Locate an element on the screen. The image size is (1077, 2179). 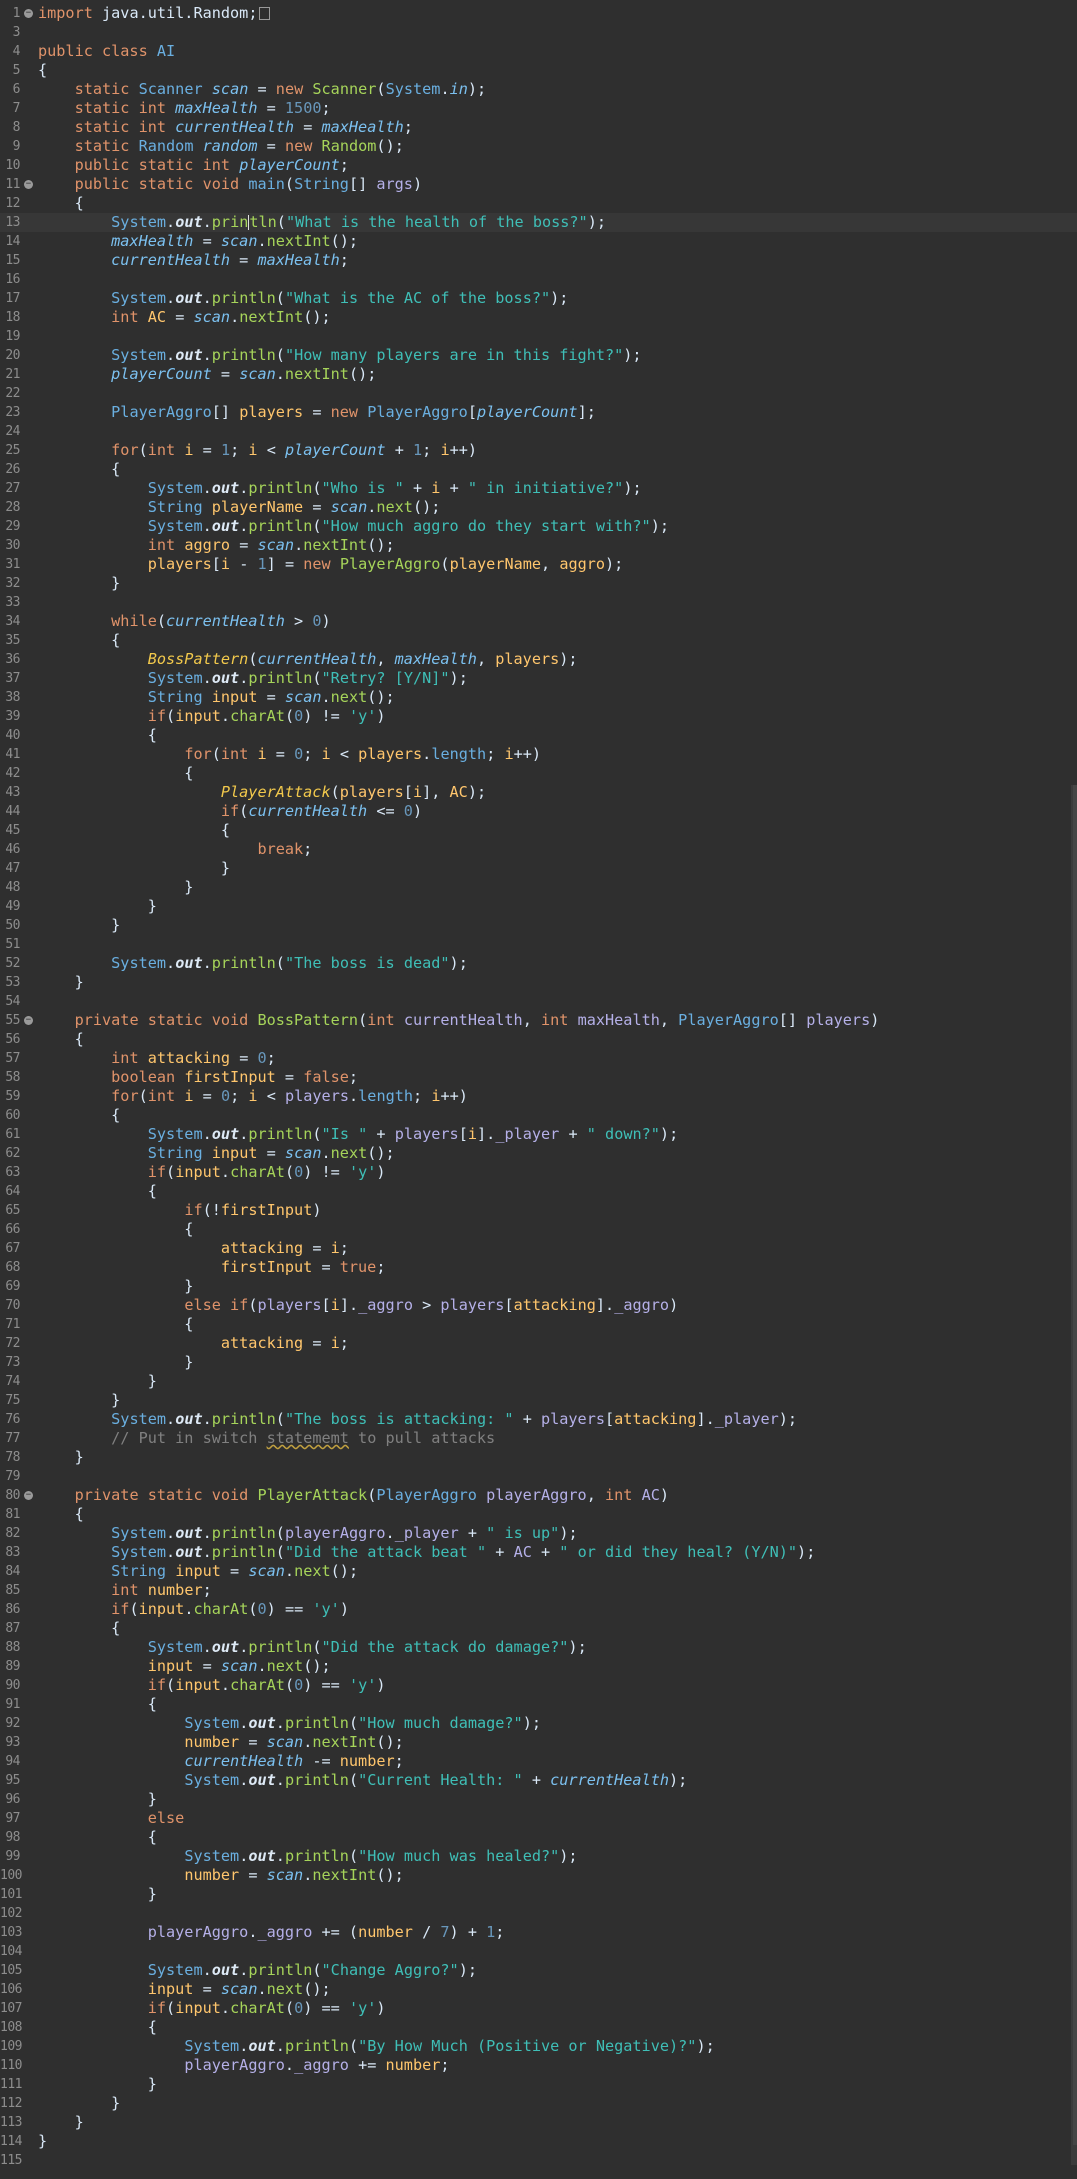
code-line: 98 { is located at coordinates (538, 1837).